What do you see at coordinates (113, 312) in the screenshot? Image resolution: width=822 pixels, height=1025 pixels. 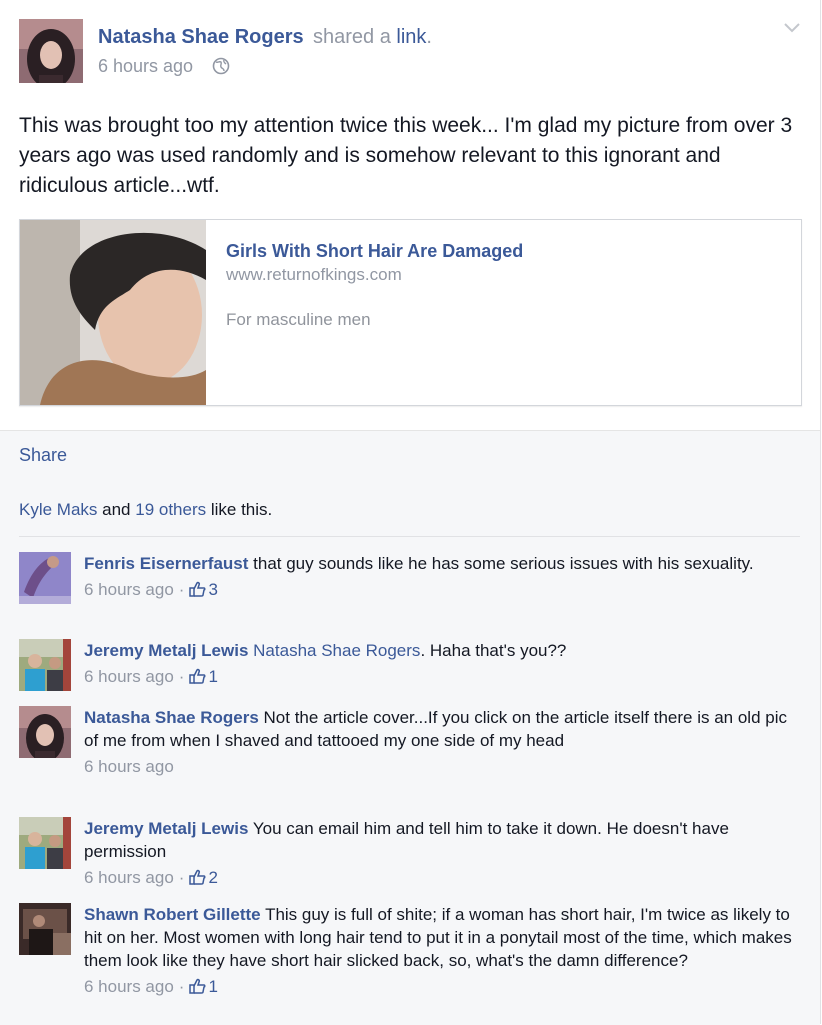 I see `link-thumbnail` at bounding box center [113, 312].